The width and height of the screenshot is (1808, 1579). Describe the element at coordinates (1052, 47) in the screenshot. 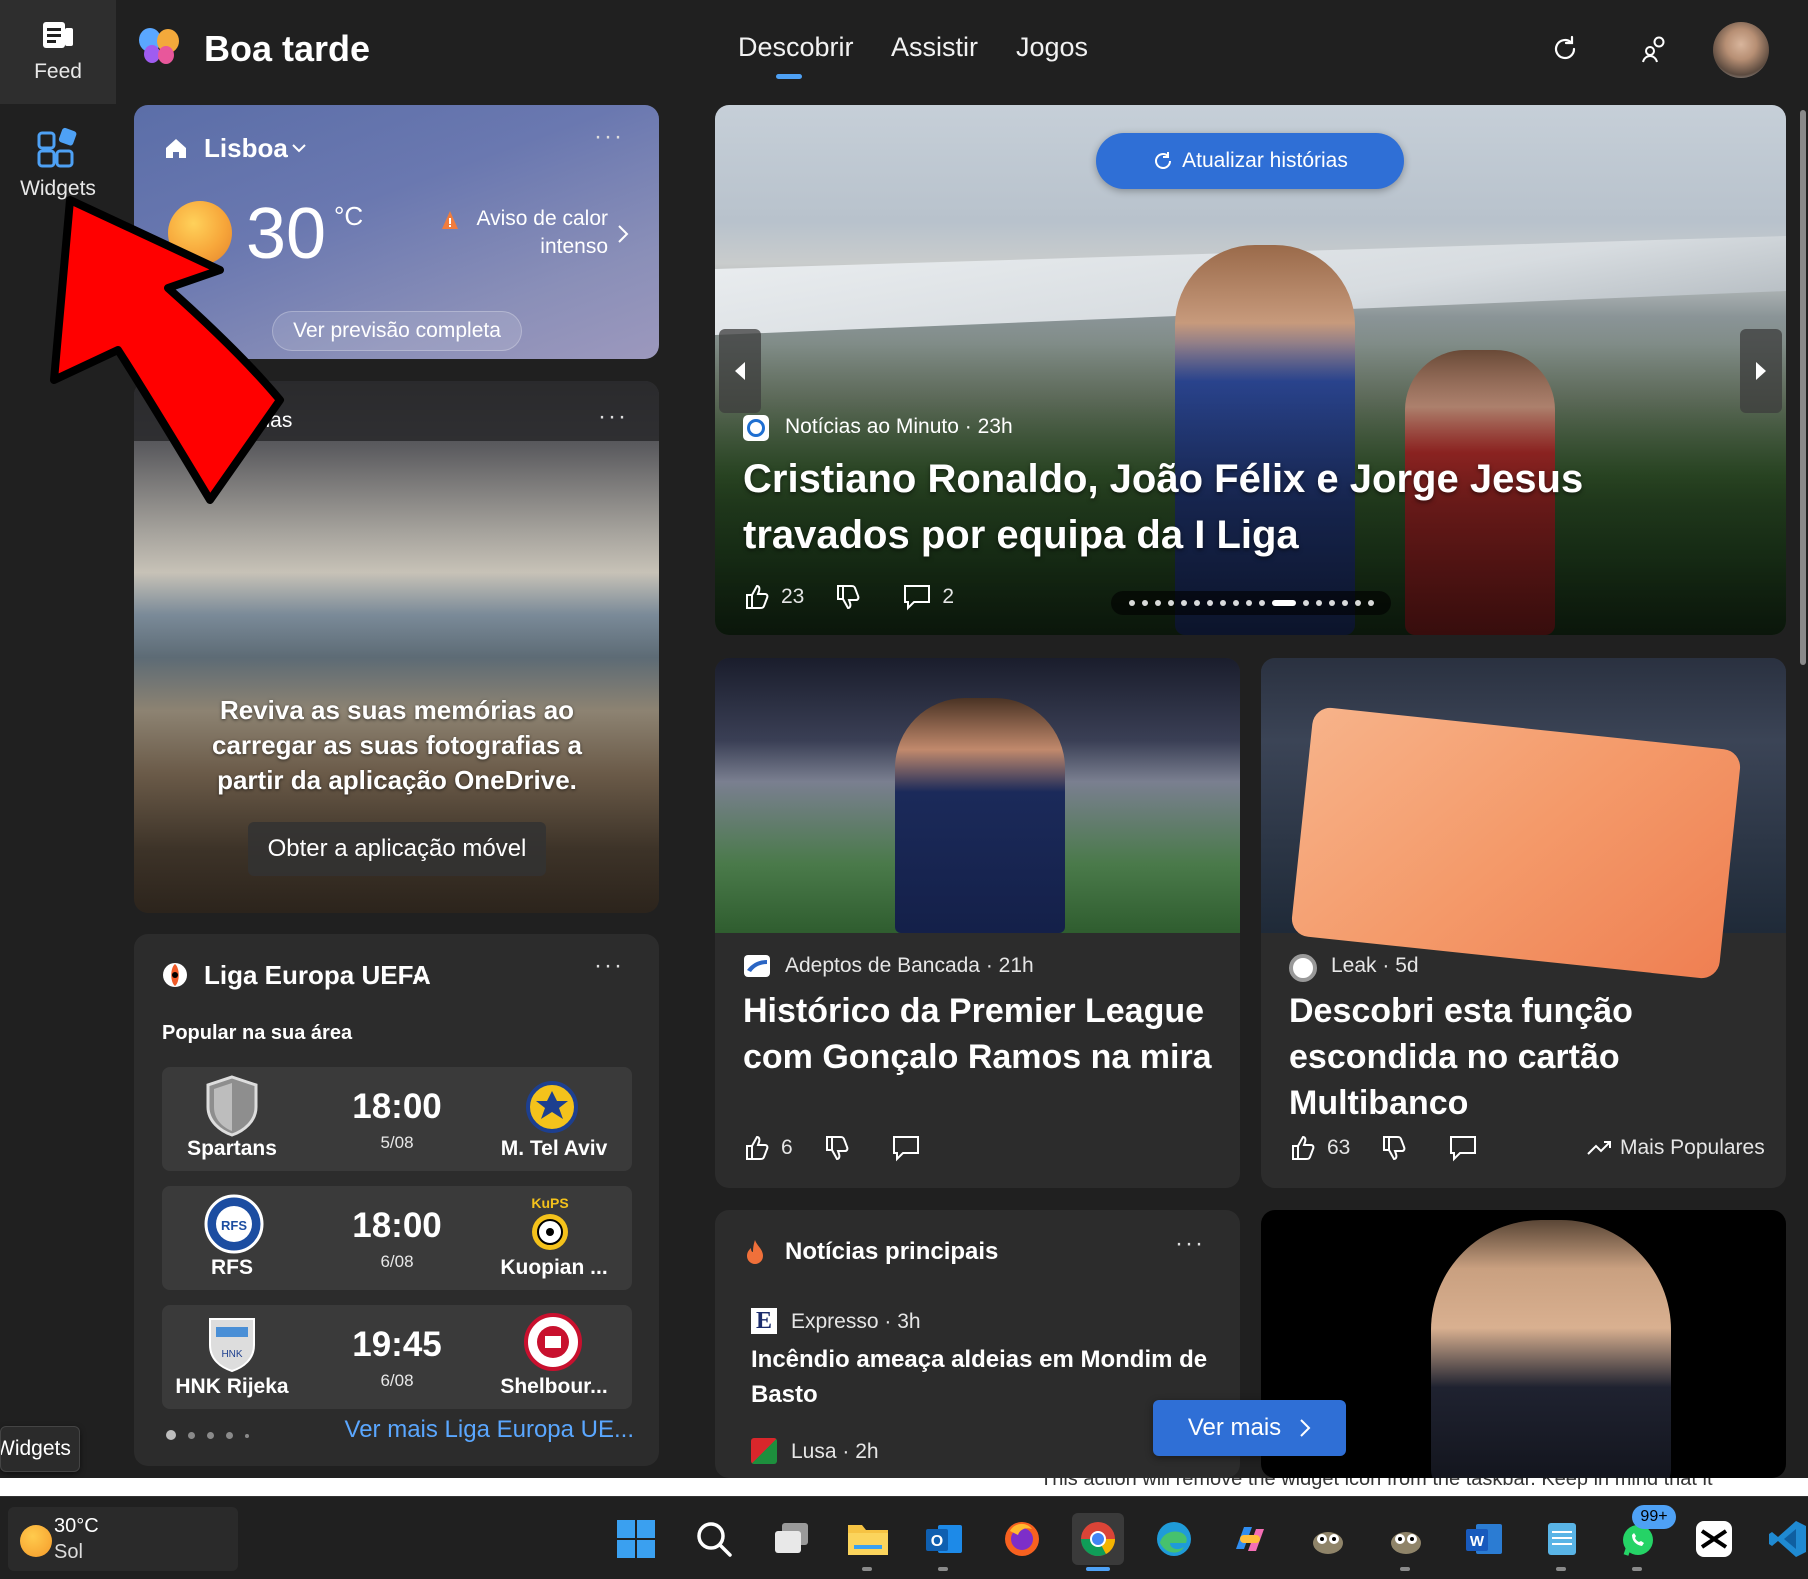

I see `tab-jogos: Jogos` at that location.